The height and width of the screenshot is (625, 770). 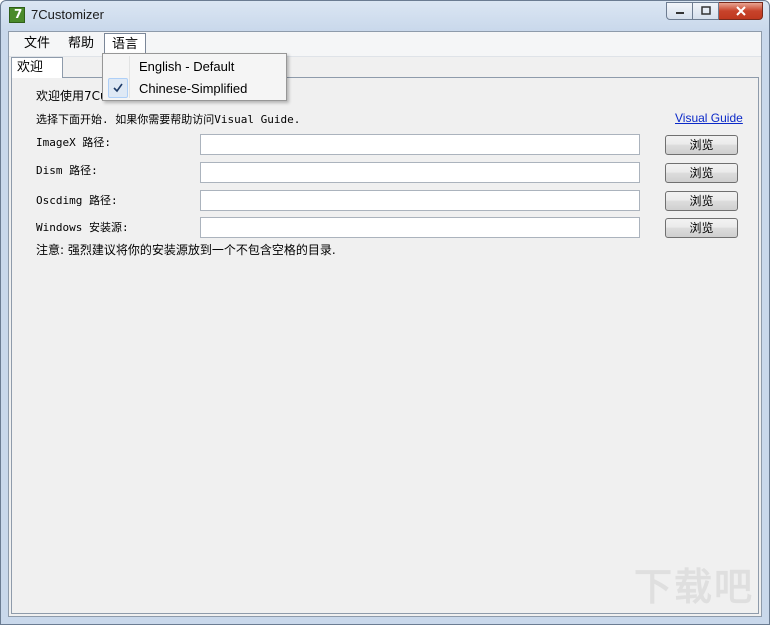 I want to click on language-option-english: English - Default, so click(x=194, y=66).